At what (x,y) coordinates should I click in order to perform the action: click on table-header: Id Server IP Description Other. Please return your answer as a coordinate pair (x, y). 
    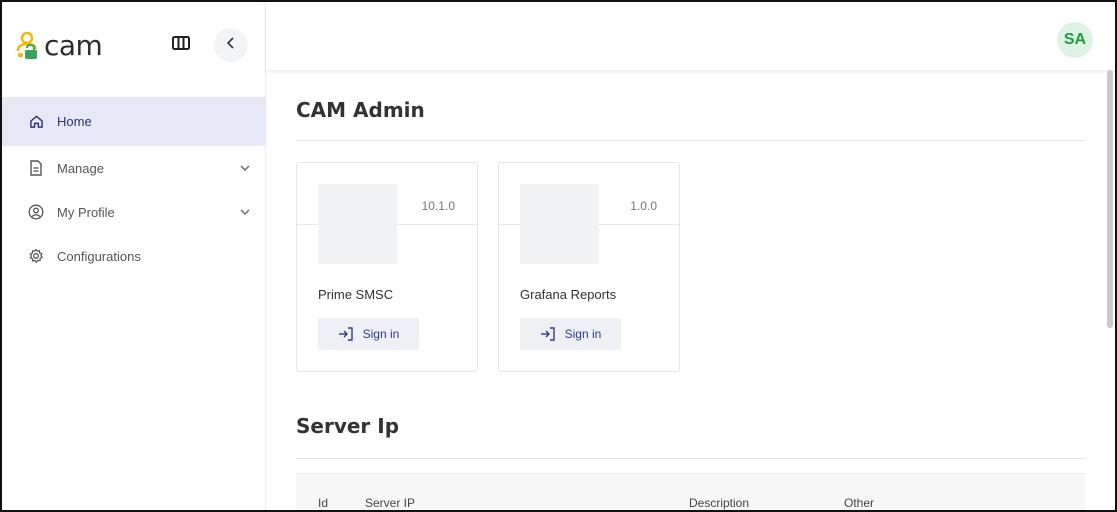
    Looking at the image, I should click on (690, 491).